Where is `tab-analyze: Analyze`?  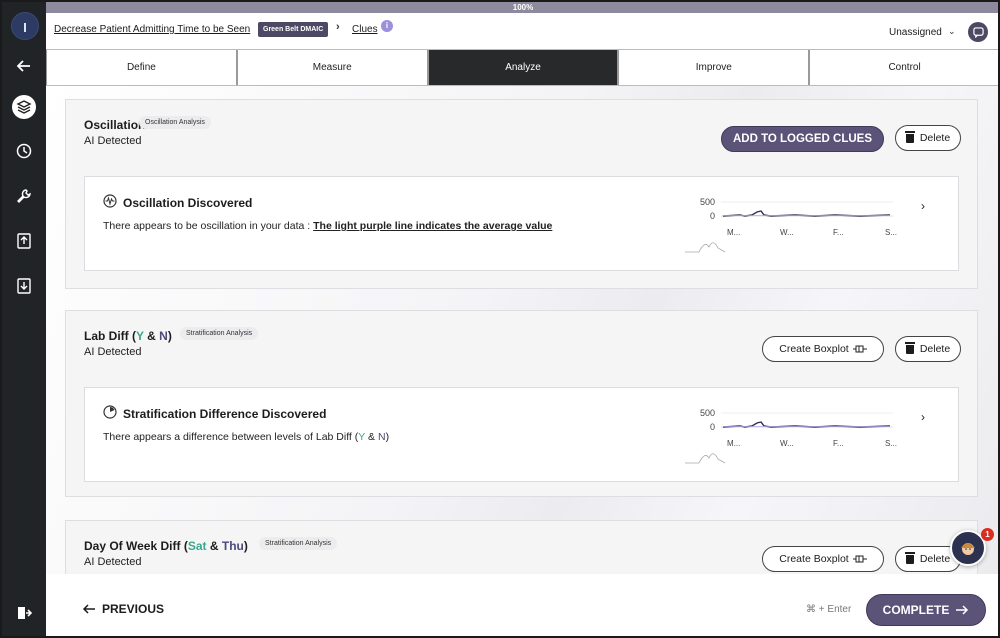
tab-analyze: Analyze is located at coordinates (523, 67).